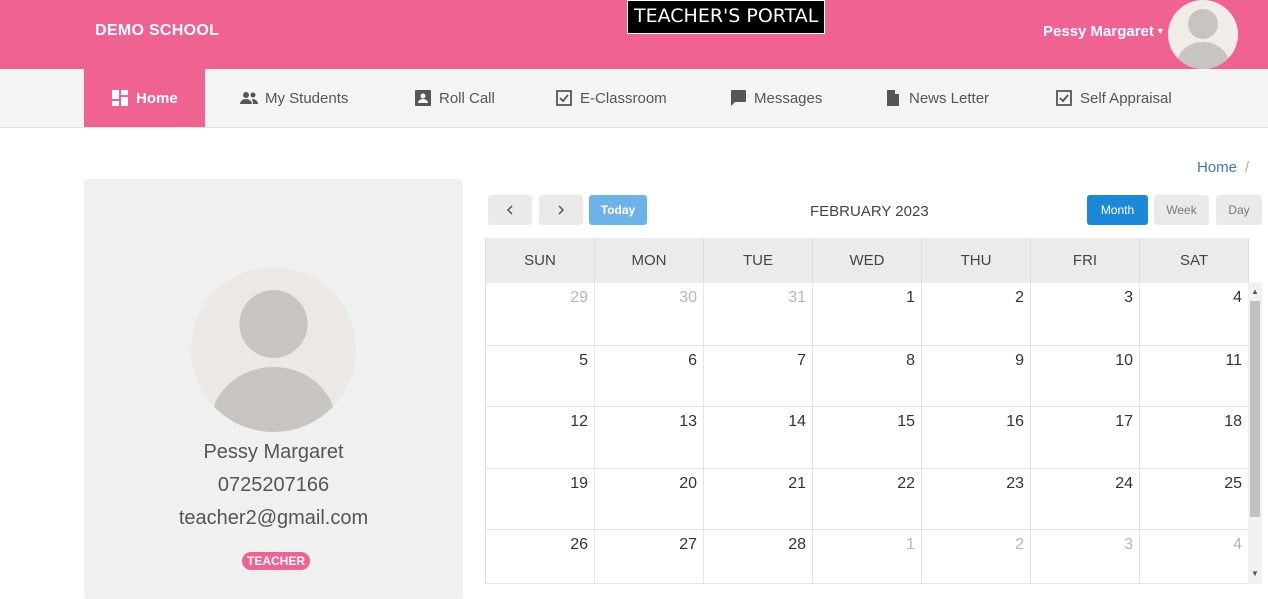 The height and width of the screenshot is (599, 1268). What do you see at coordinates (906, 422) in the screenshot?
I see `day-number: 15` at bounding box center [906, 422].